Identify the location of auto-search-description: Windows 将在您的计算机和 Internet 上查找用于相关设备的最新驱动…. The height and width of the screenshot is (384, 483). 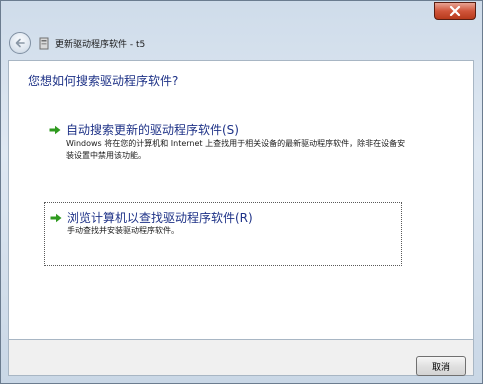
(236, 149).